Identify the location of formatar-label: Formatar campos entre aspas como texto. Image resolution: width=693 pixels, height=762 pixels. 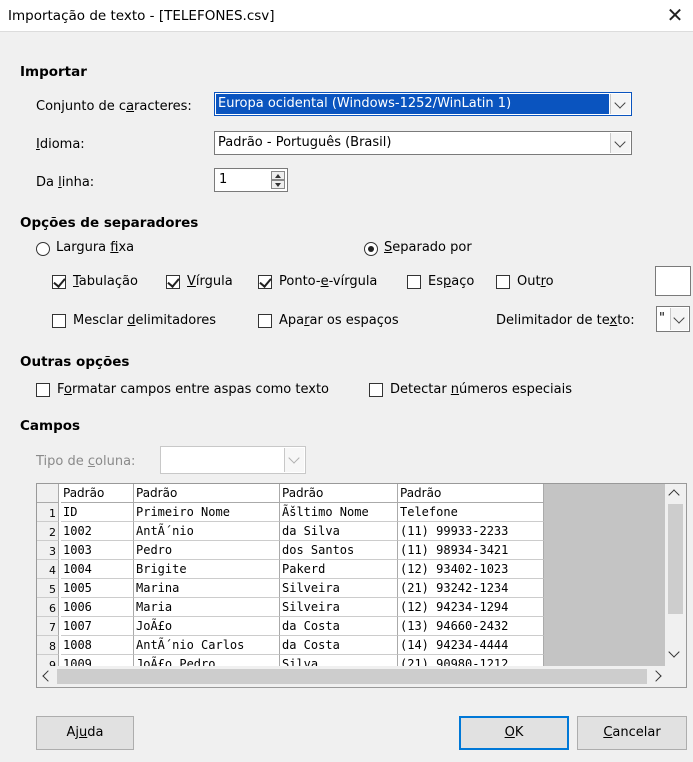
(193, 389).